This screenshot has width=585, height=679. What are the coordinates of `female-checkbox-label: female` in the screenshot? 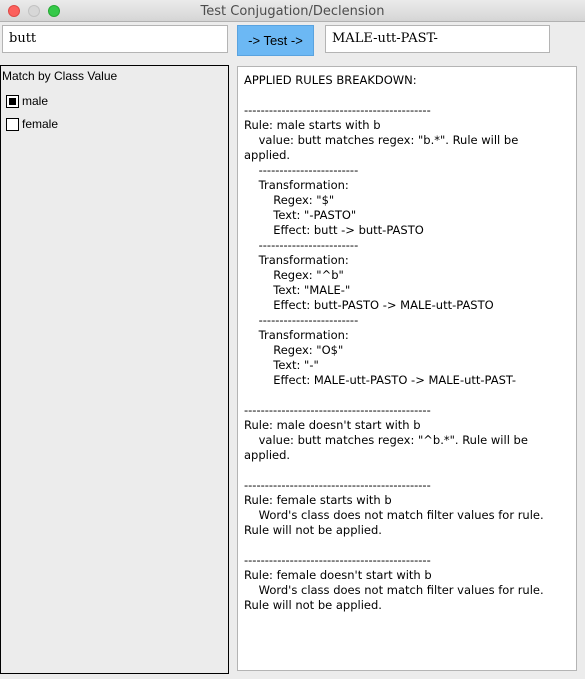 It's located at (40, 124).